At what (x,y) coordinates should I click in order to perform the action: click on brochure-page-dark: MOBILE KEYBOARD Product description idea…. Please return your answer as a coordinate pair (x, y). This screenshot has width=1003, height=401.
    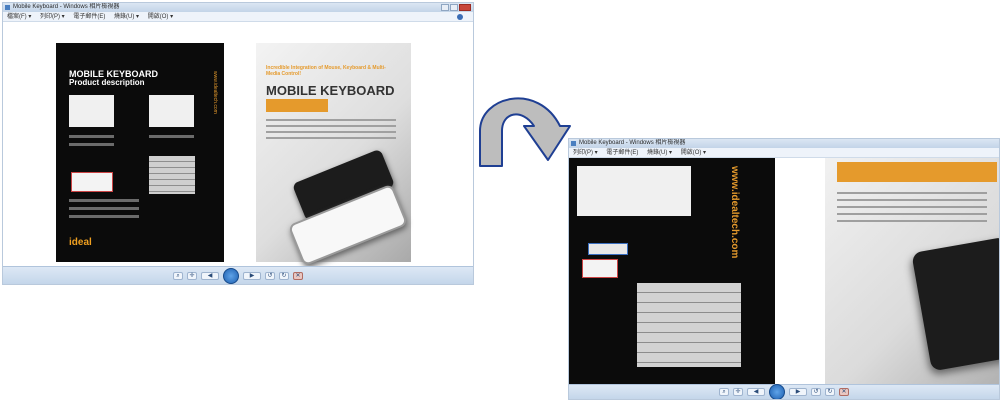
    Looking at the image, I should click on (140, 152).